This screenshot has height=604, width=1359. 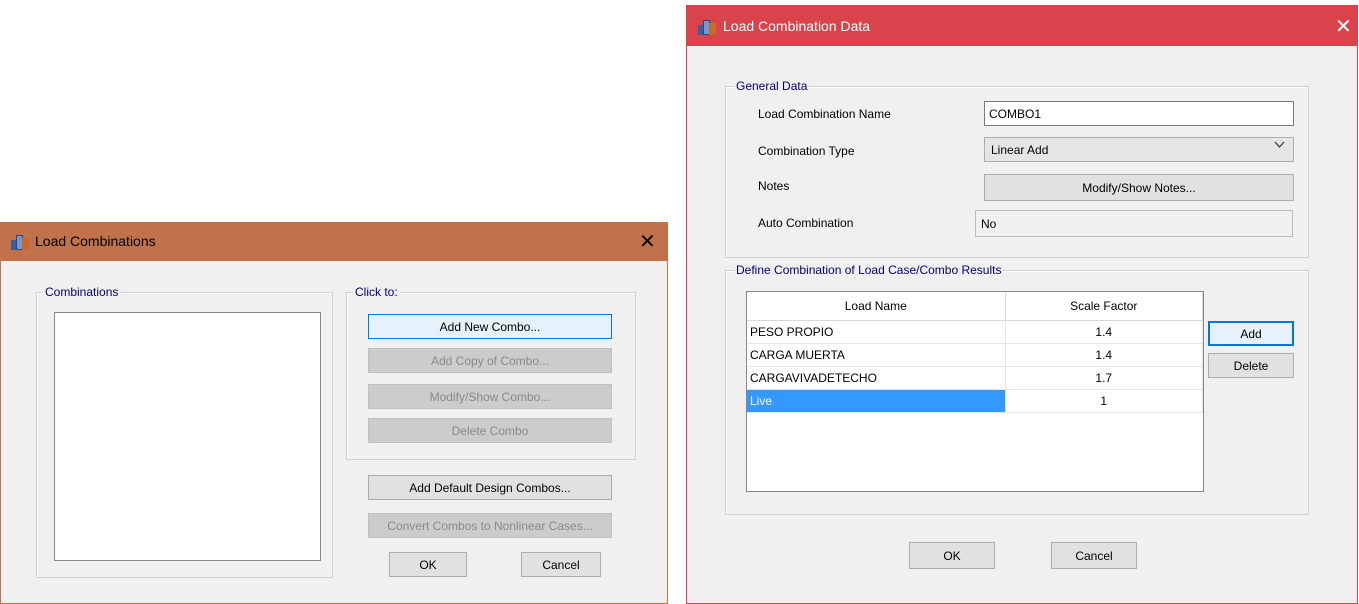 I want to click on title-bar: Load Combination Data ✕, so click(x=1022, y=26).